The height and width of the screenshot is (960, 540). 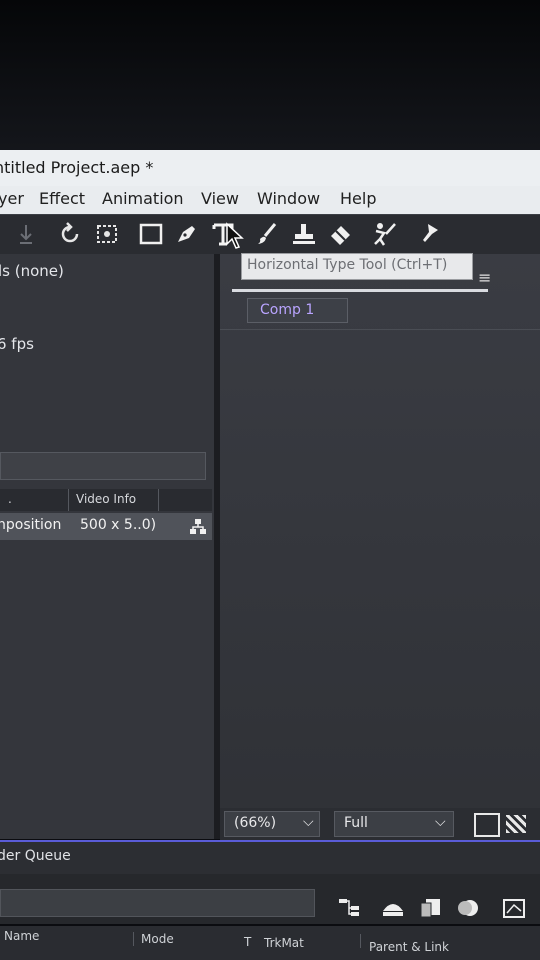 I want to click on eraser-icon, so click(x=341, y=234).